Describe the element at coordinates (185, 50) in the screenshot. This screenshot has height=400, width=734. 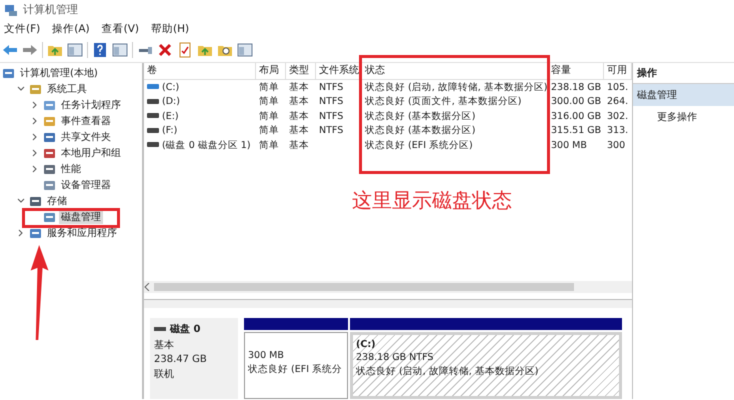
I see `document-icon` at that location.